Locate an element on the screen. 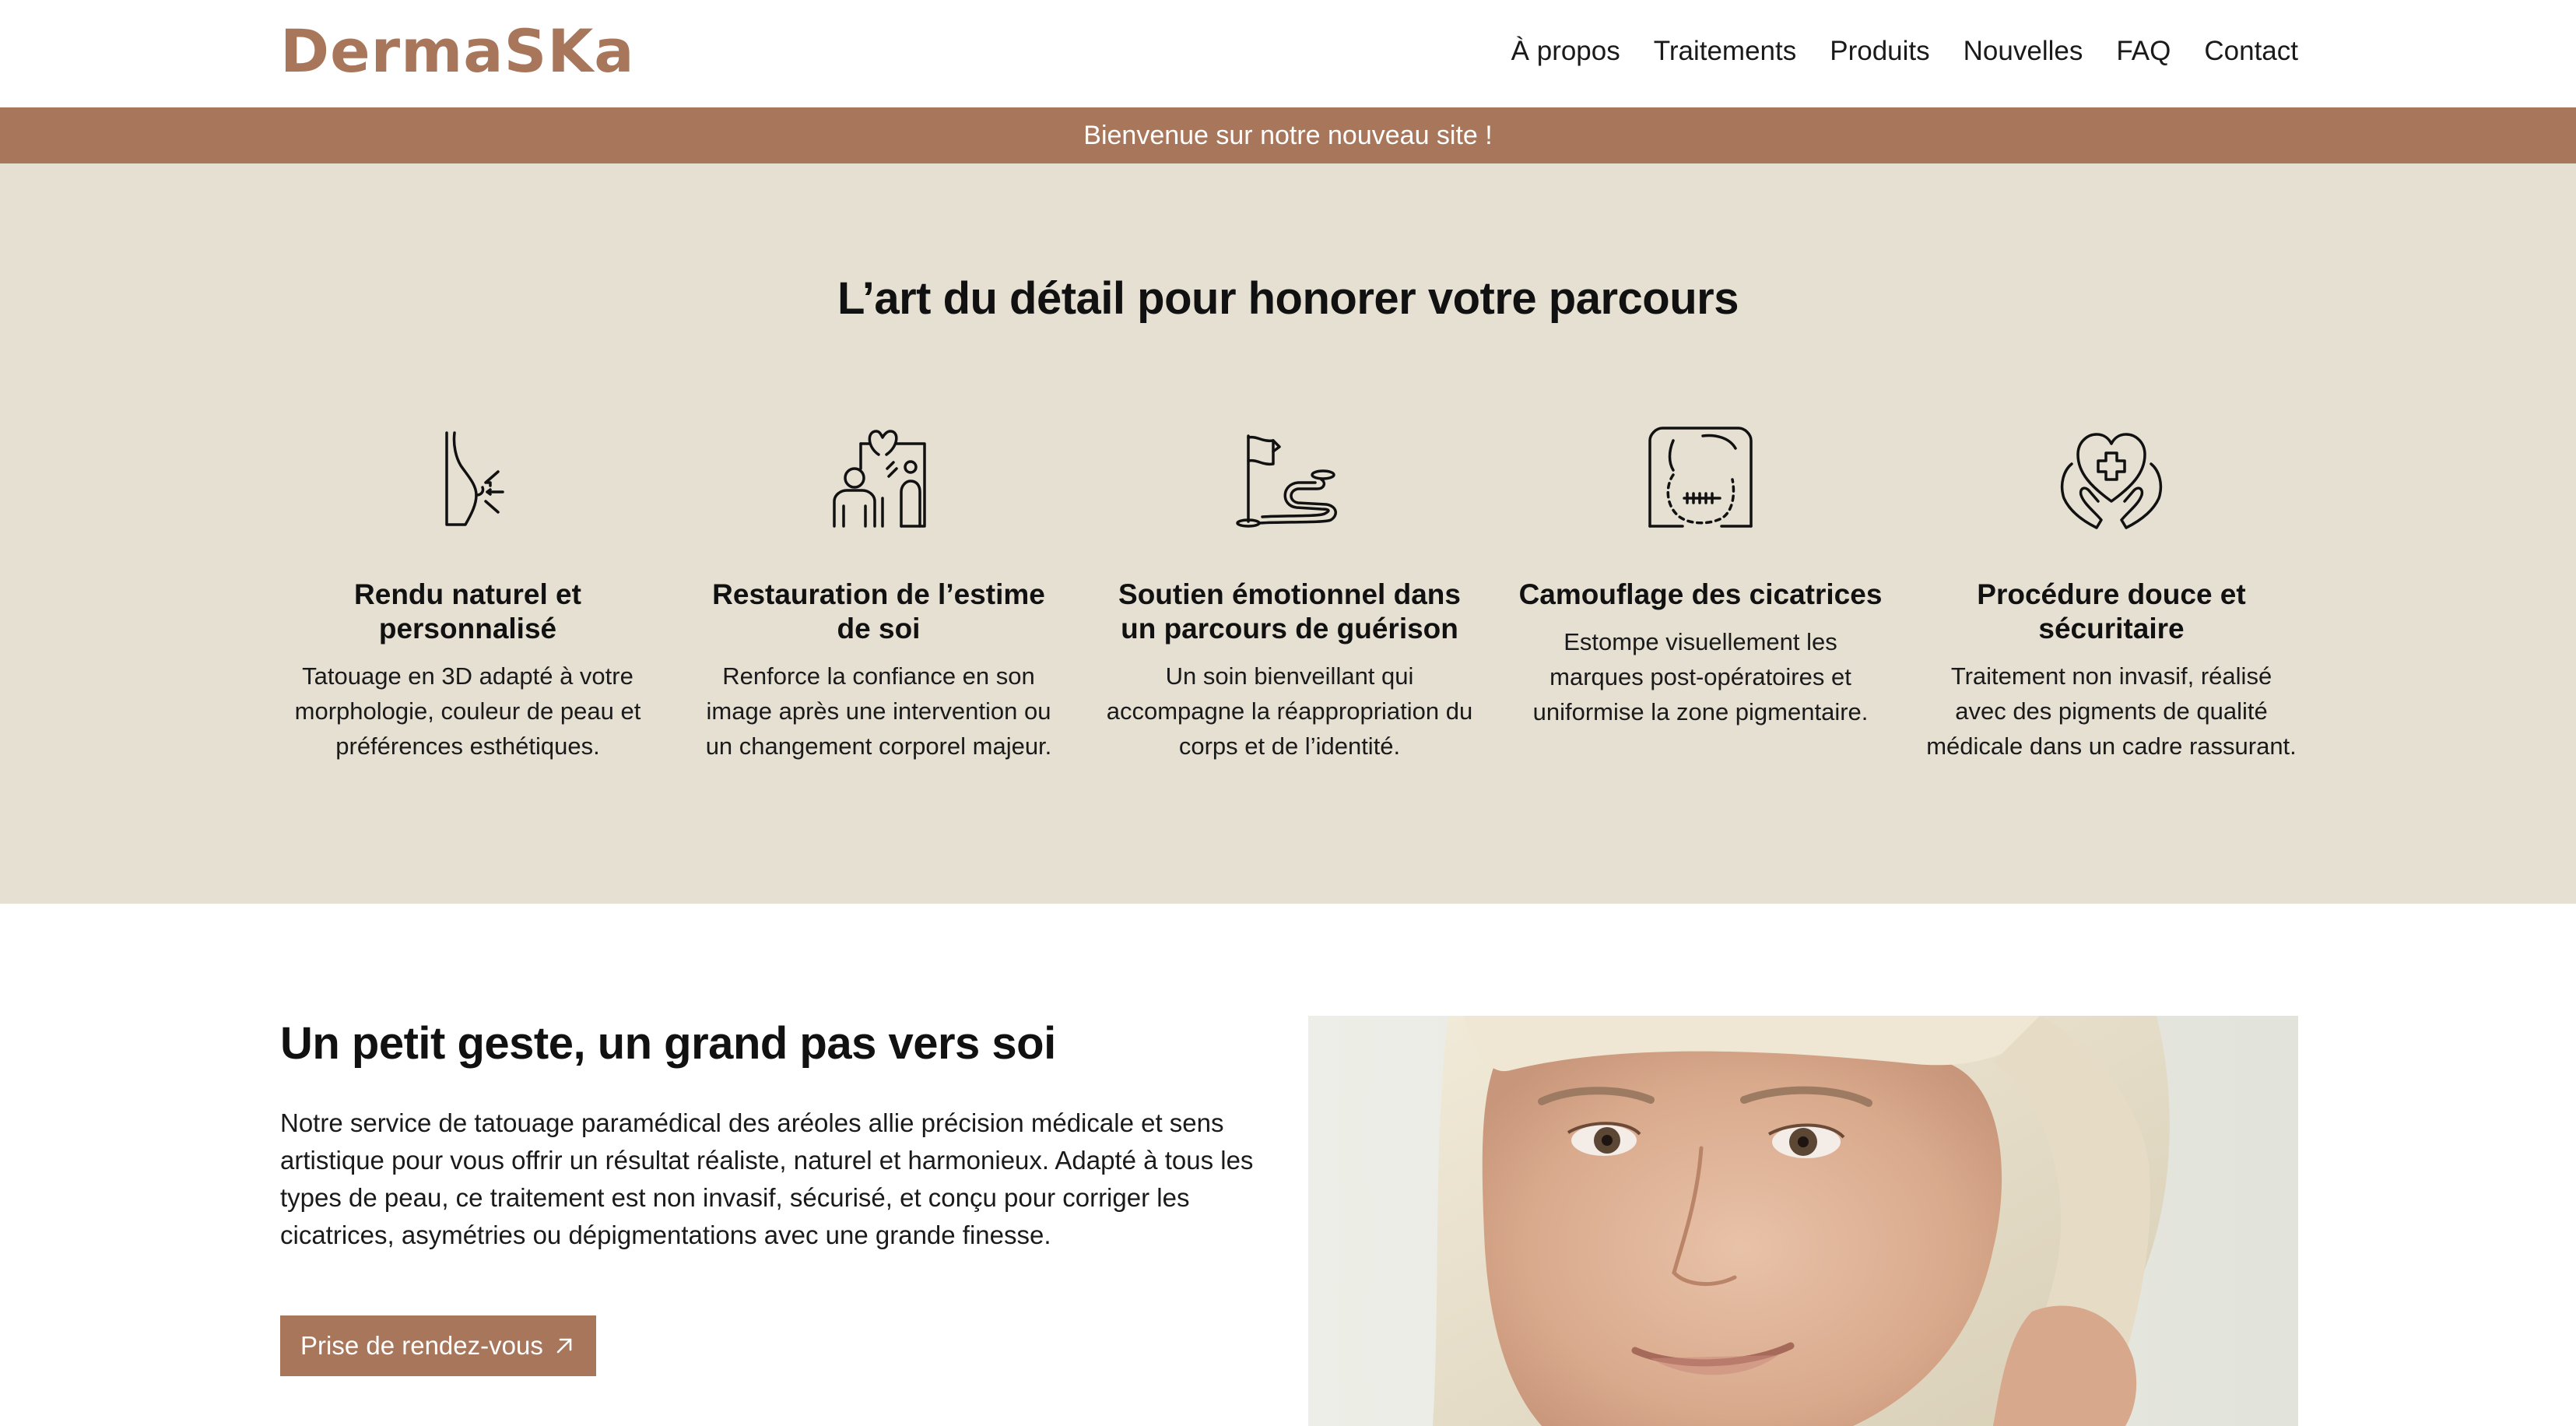  feature-title: Restauration de l’estime de soi is located at coordinates (879, 611).